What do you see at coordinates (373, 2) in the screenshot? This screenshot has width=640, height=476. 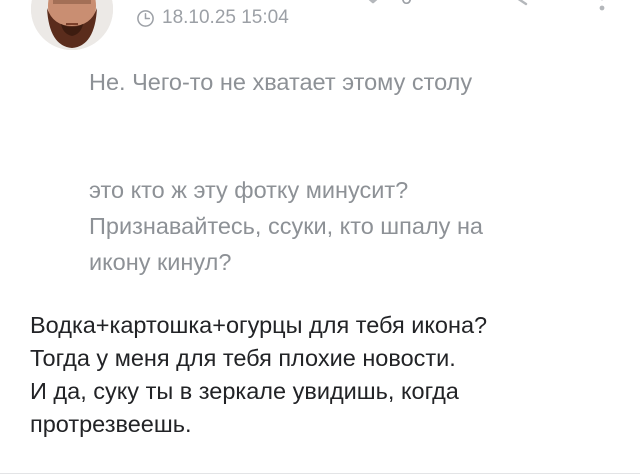 I see `chevron-down-icon` at bounding box center [373, 2].